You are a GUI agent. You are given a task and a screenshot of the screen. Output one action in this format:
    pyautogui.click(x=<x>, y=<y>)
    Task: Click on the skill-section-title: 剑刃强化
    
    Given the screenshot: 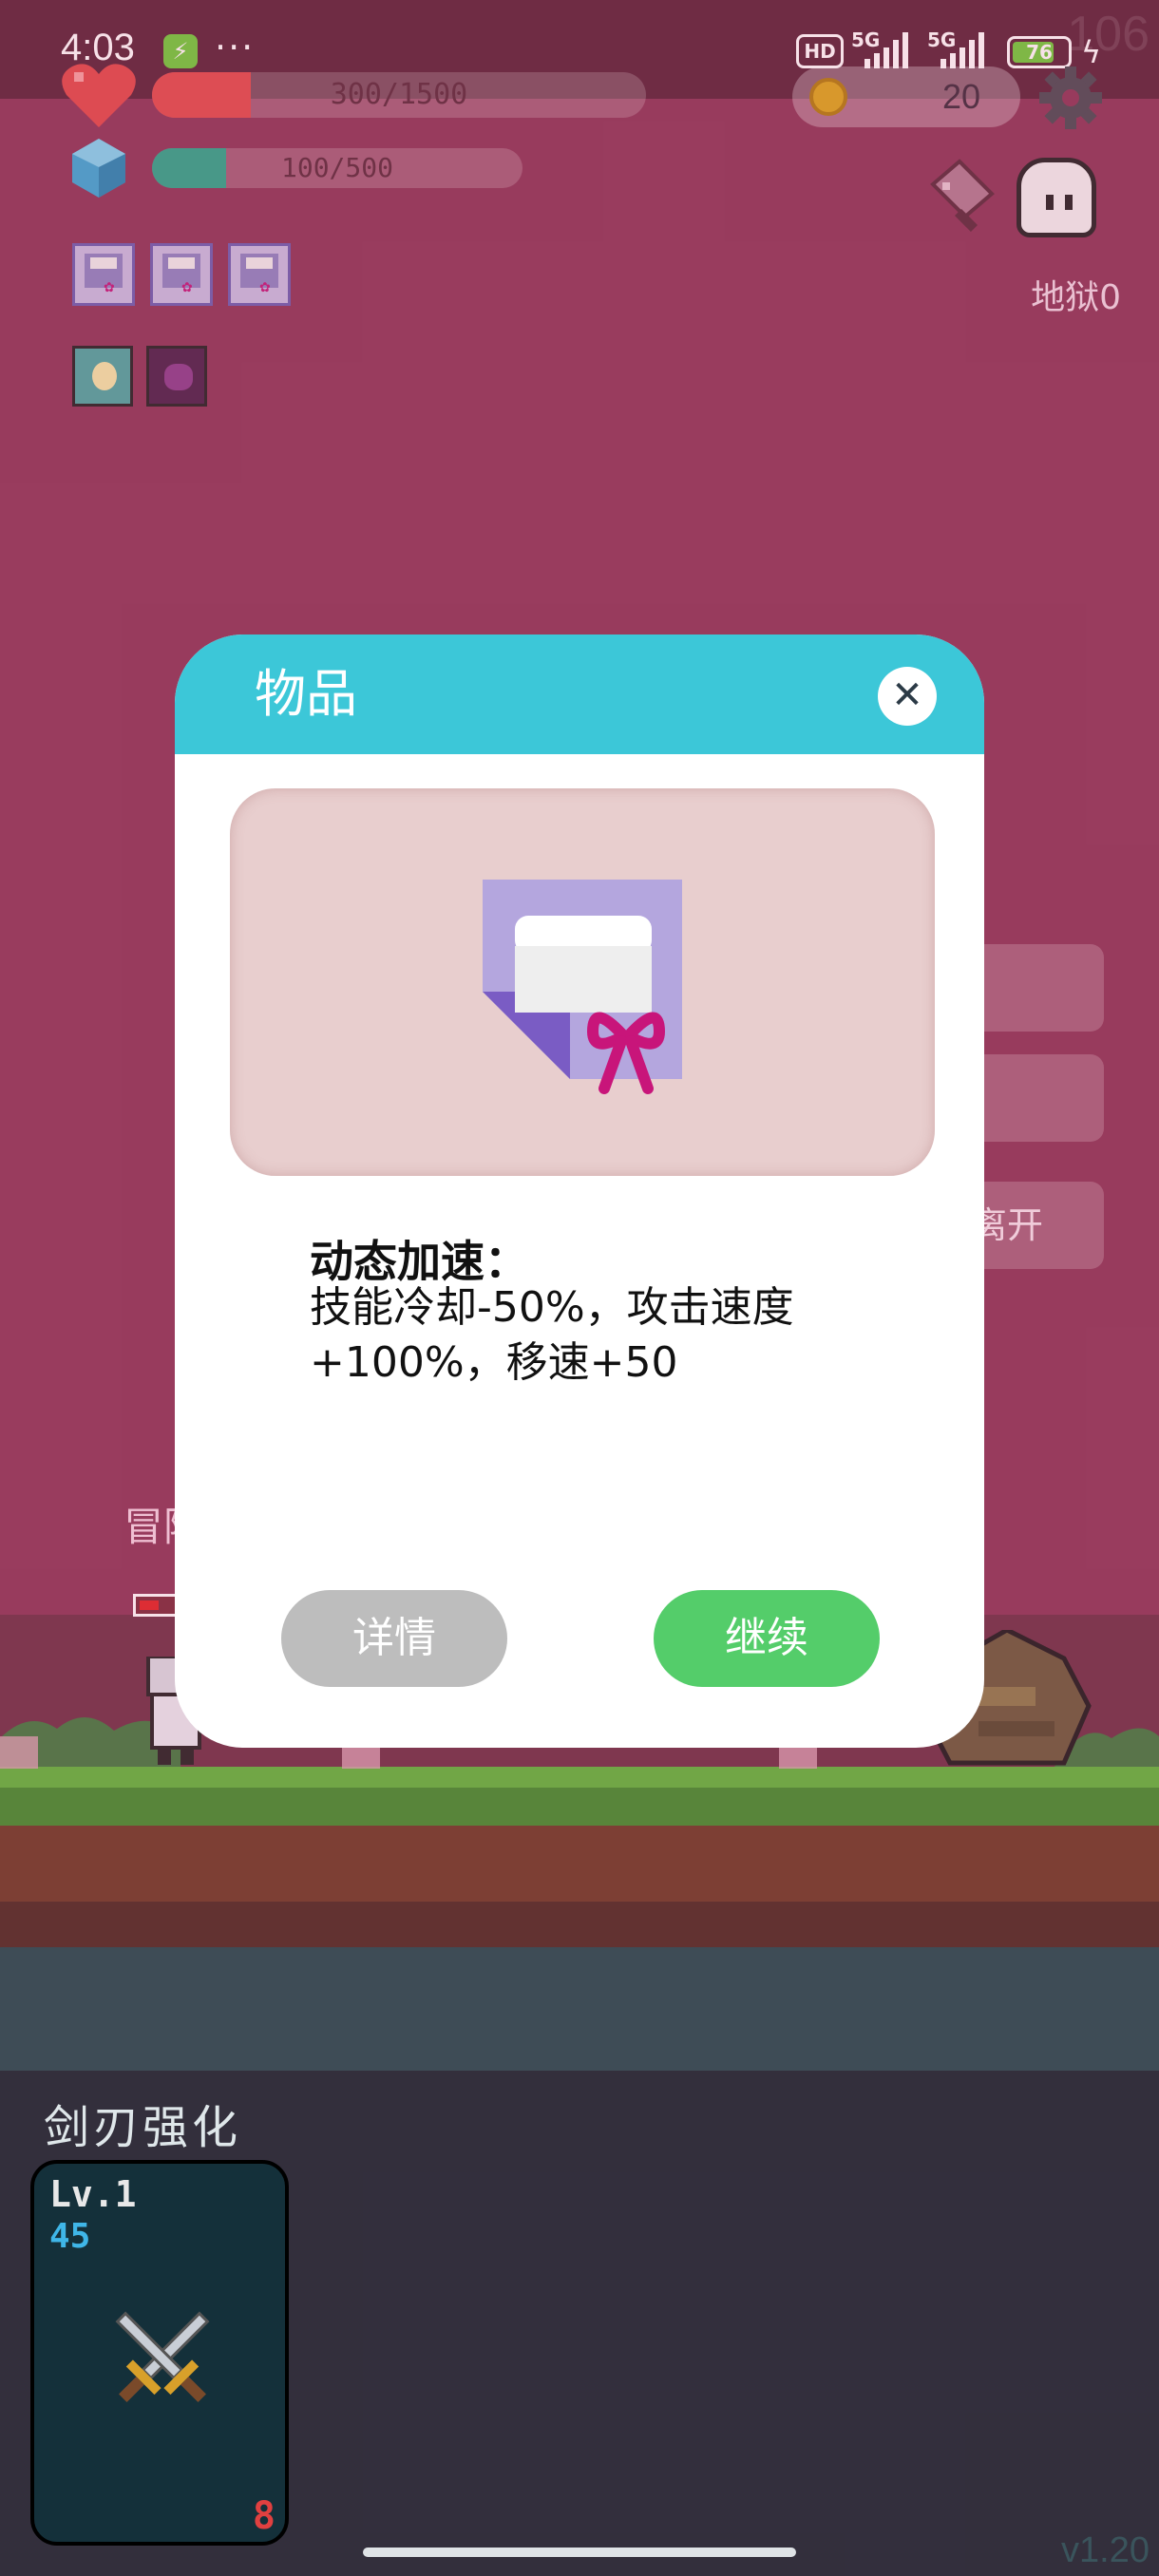 What is the action you would take?
    pyautogui.click(x=143, y=2127)
    